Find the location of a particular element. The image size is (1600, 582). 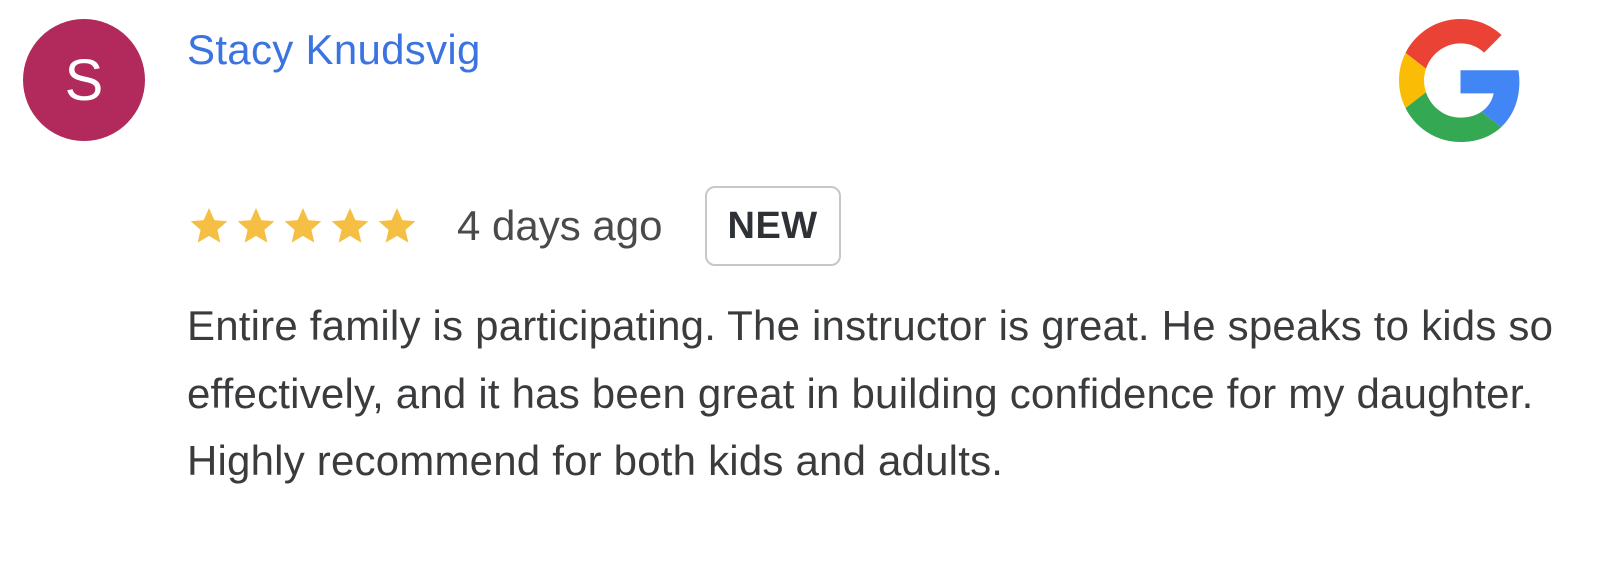

avatar-initial: S is located at coordinates (84, 80).